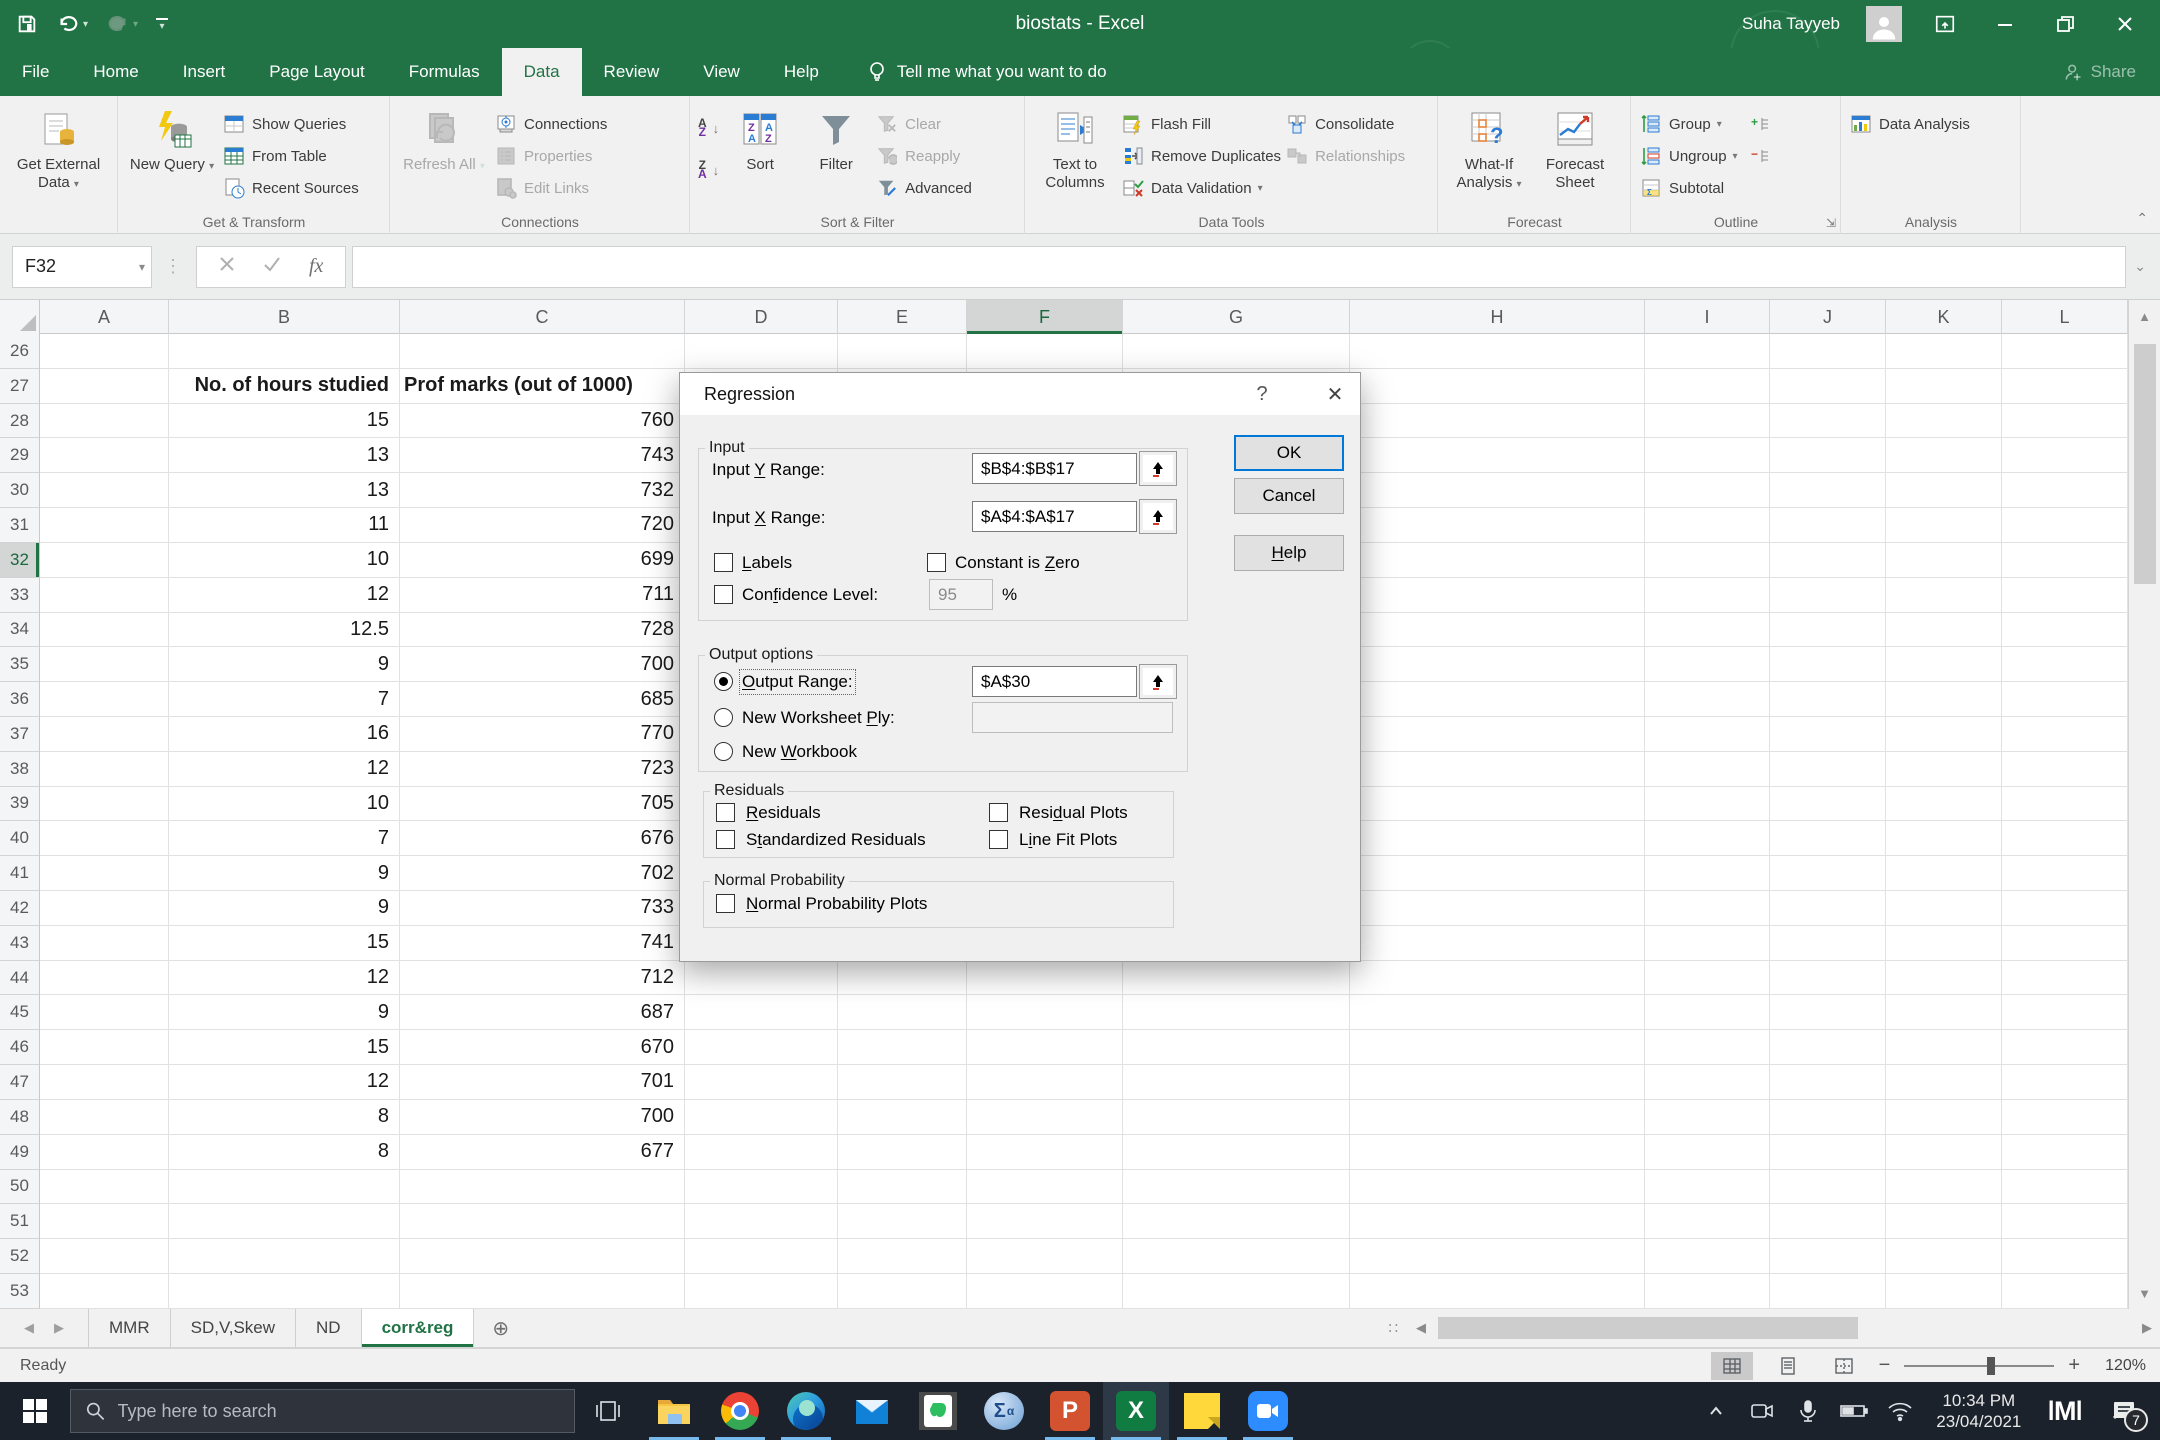  What do you see at coordinates (1707, 839) in the screenshot?
I see `cell-I40` at bounding box center [1707, 839].